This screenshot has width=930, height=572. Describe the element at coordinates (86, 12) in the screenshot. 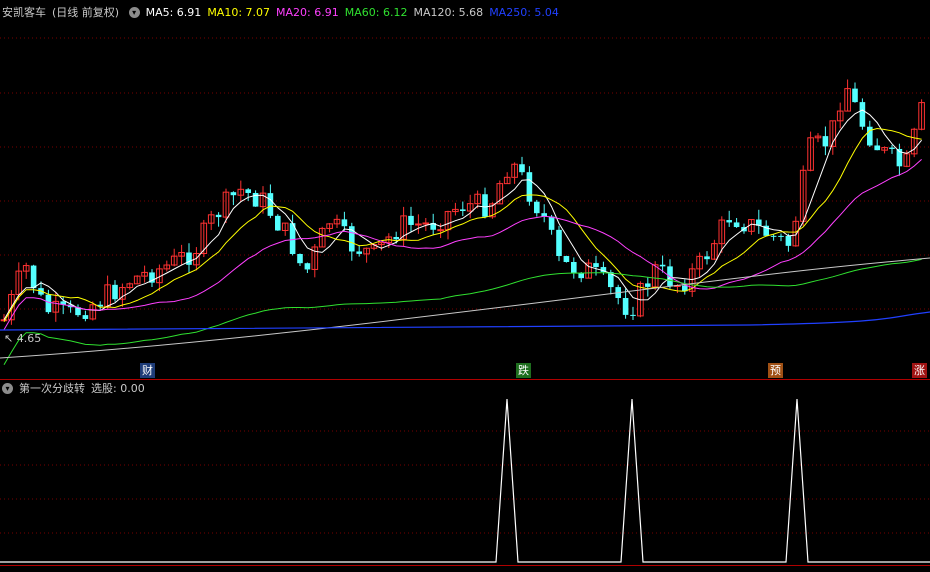

I see `period-label: (日线 前复权)` at that location.